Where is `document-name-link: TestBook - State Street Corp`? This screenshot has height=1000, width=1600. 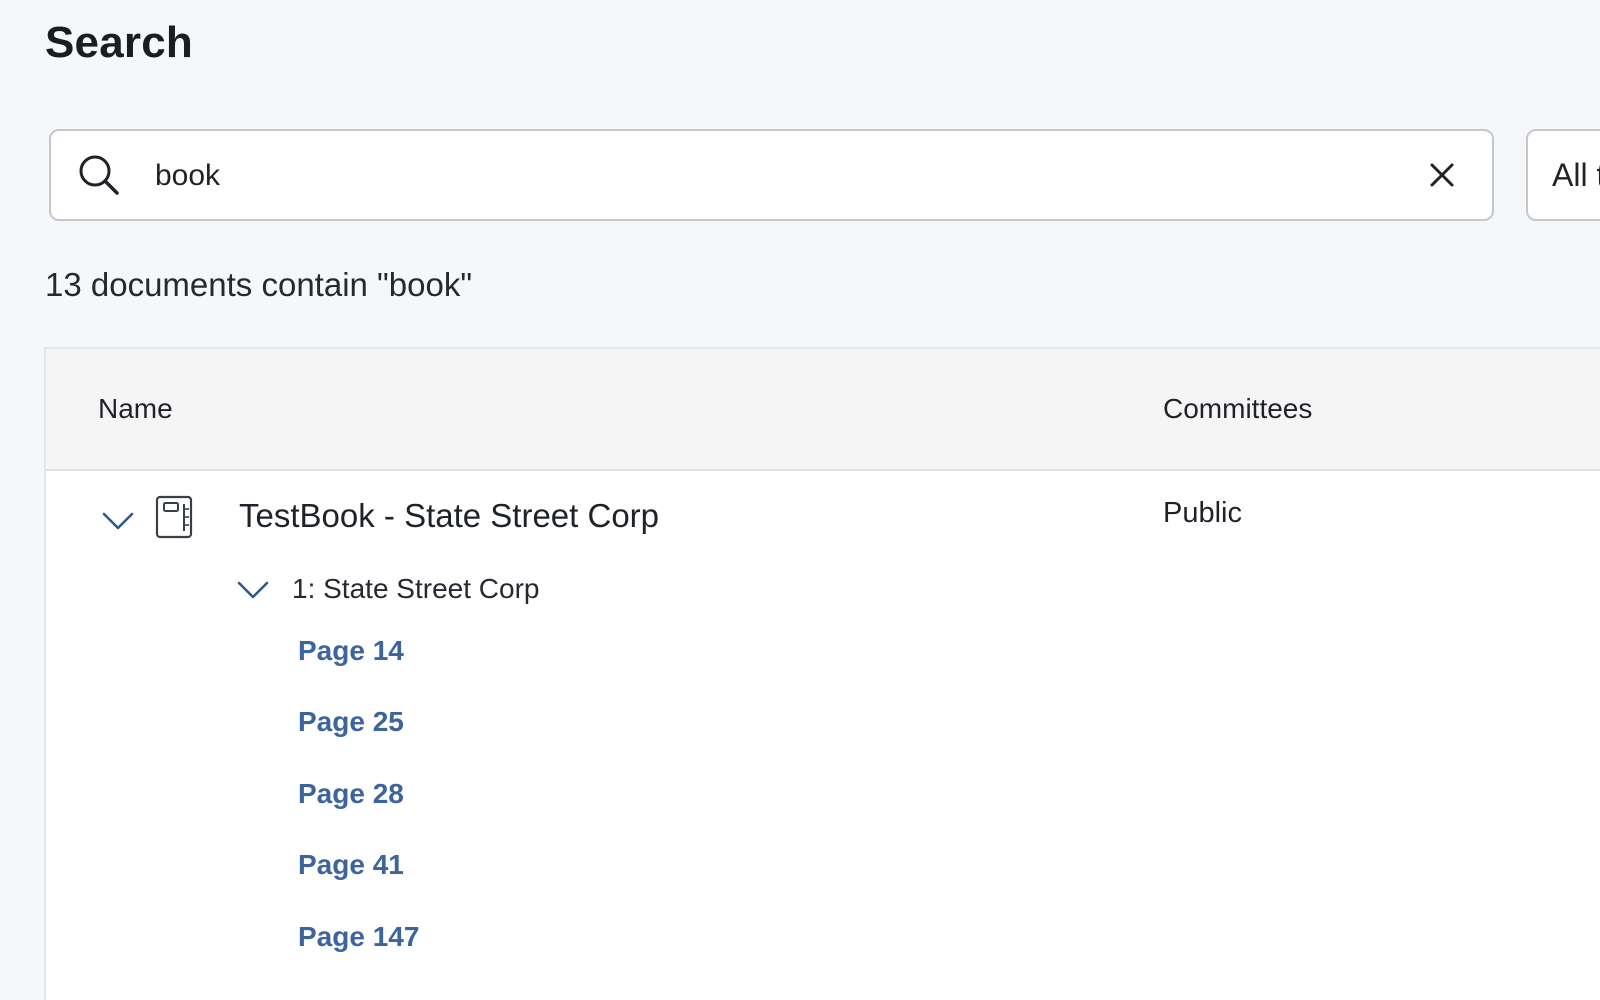 document-name-link: TestBook - State Street Corp is located at coordinates (449, 516).